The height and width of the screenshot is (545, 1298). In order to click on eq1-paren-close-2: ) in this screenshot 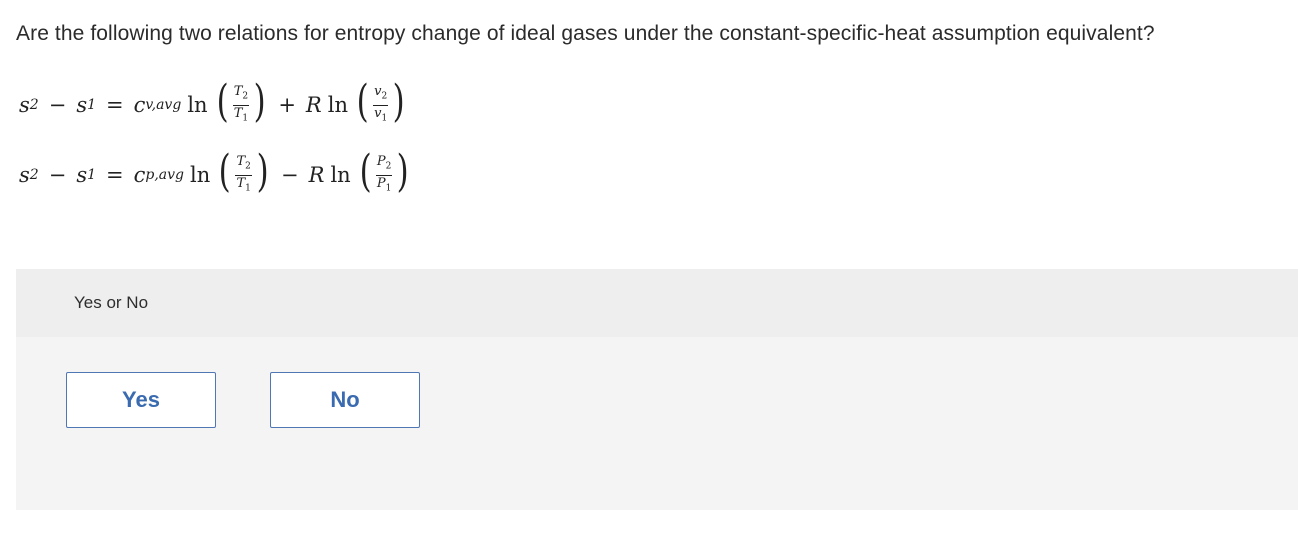, I will do `click(398, 101)`.